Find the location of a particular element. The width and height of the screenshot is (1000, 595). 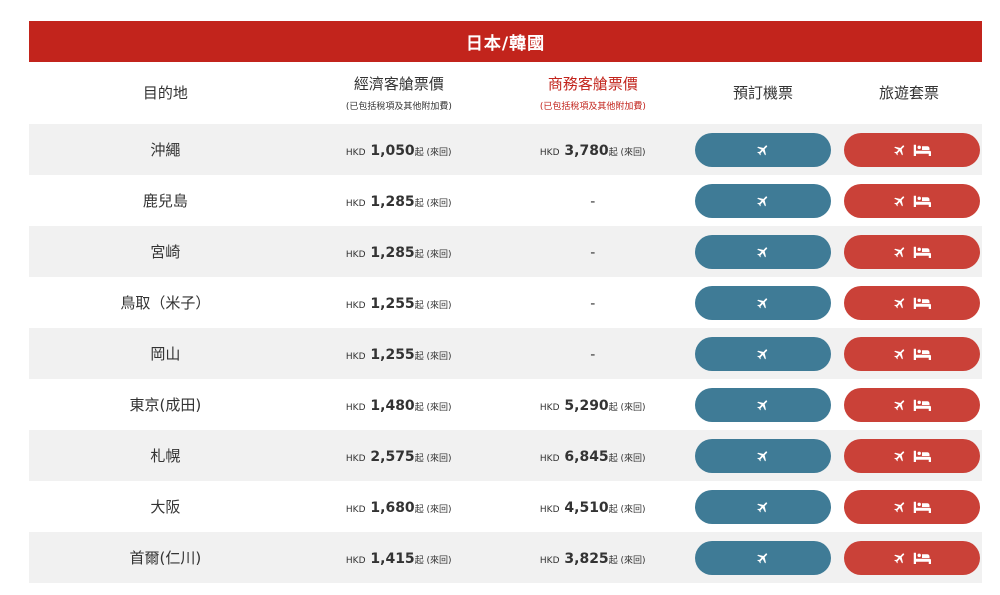

table-row: 鳥取（米子） HKD 1,255起 (來回) - is located at coordinates (505, 302).